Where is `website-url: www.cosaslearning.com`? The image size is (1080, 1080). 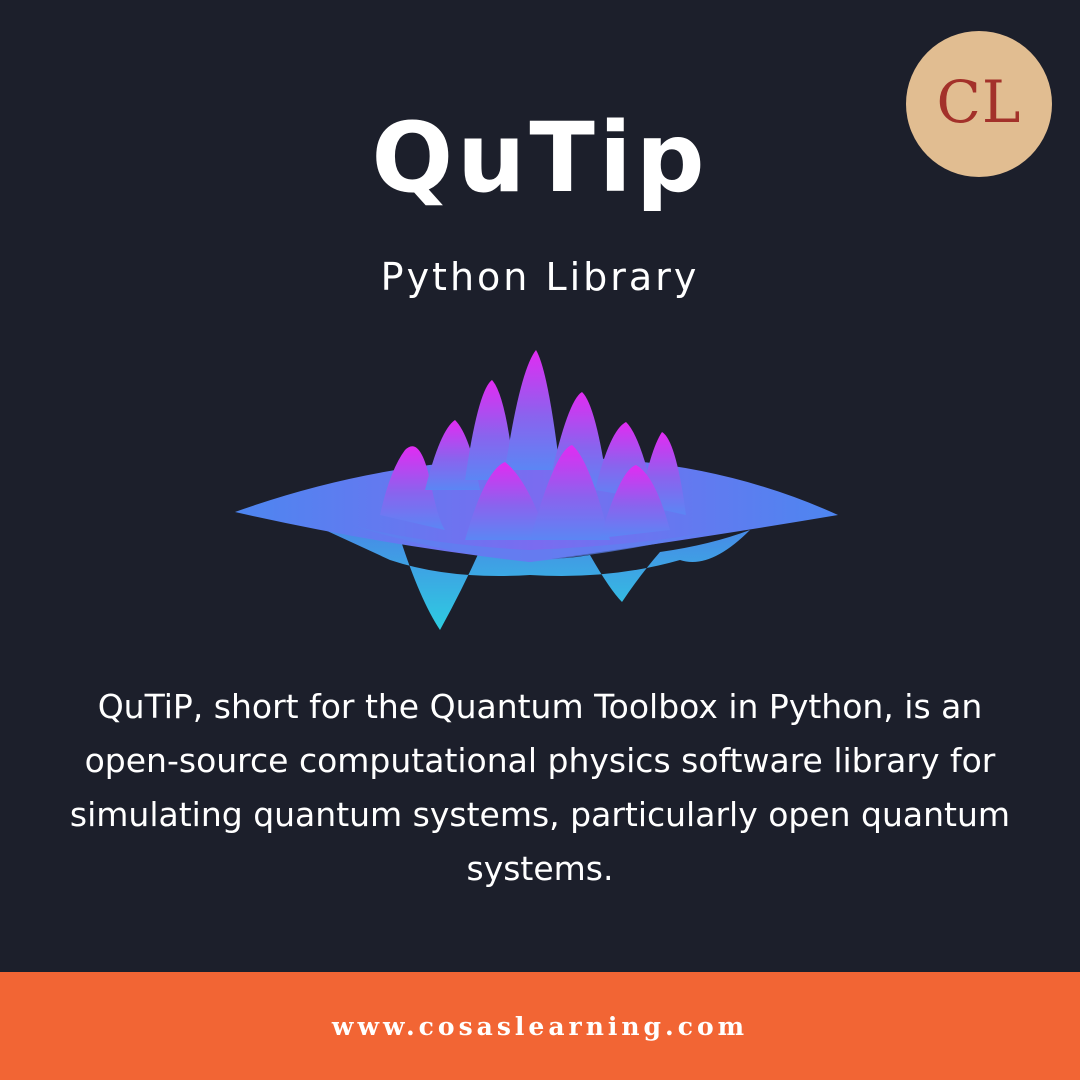
website-url: www.cosaslearning.com is located at coordinates (540, 1026).